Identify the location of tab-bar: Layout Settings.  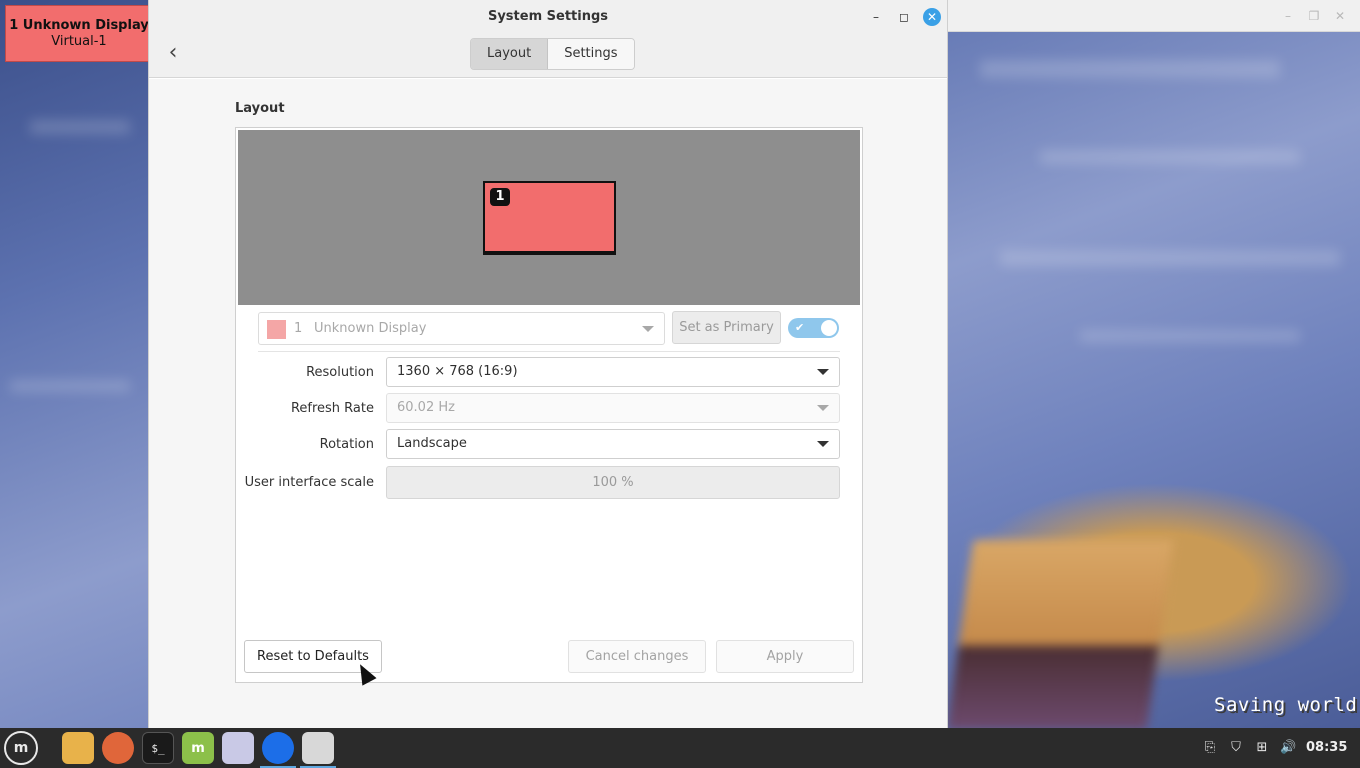
(552, 54).